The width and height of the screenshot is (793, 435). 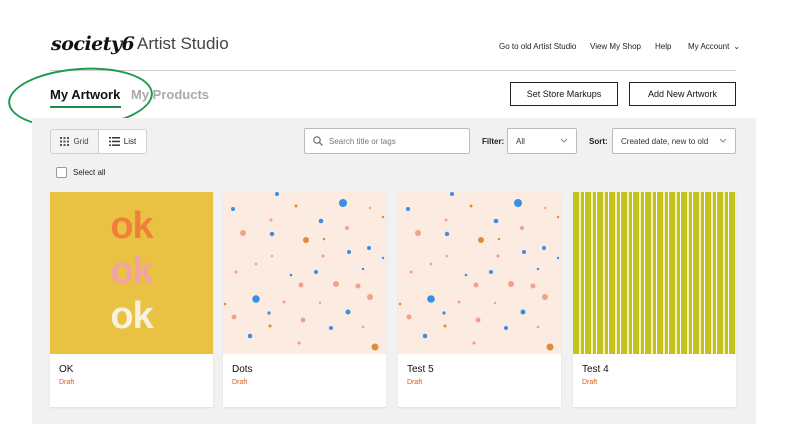 I want to click on old-studio-link: Go to old Artist Studio, so click(x=537, y=46).